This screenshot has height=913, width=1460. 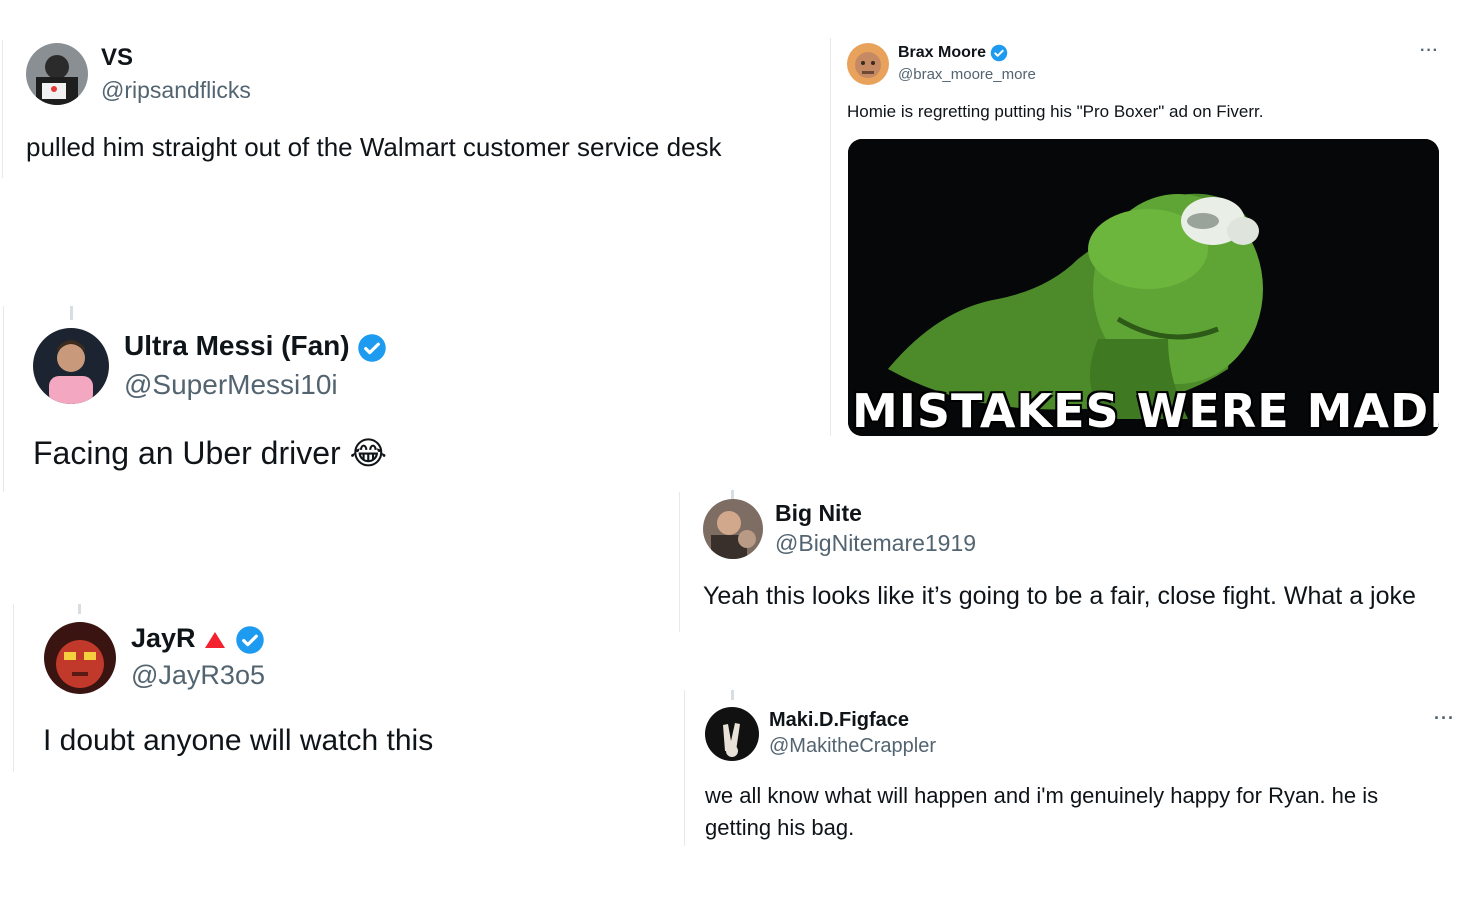 I want to click on tweet-author-name: Ultra Messi (Fan), so click(x=255, y=346).